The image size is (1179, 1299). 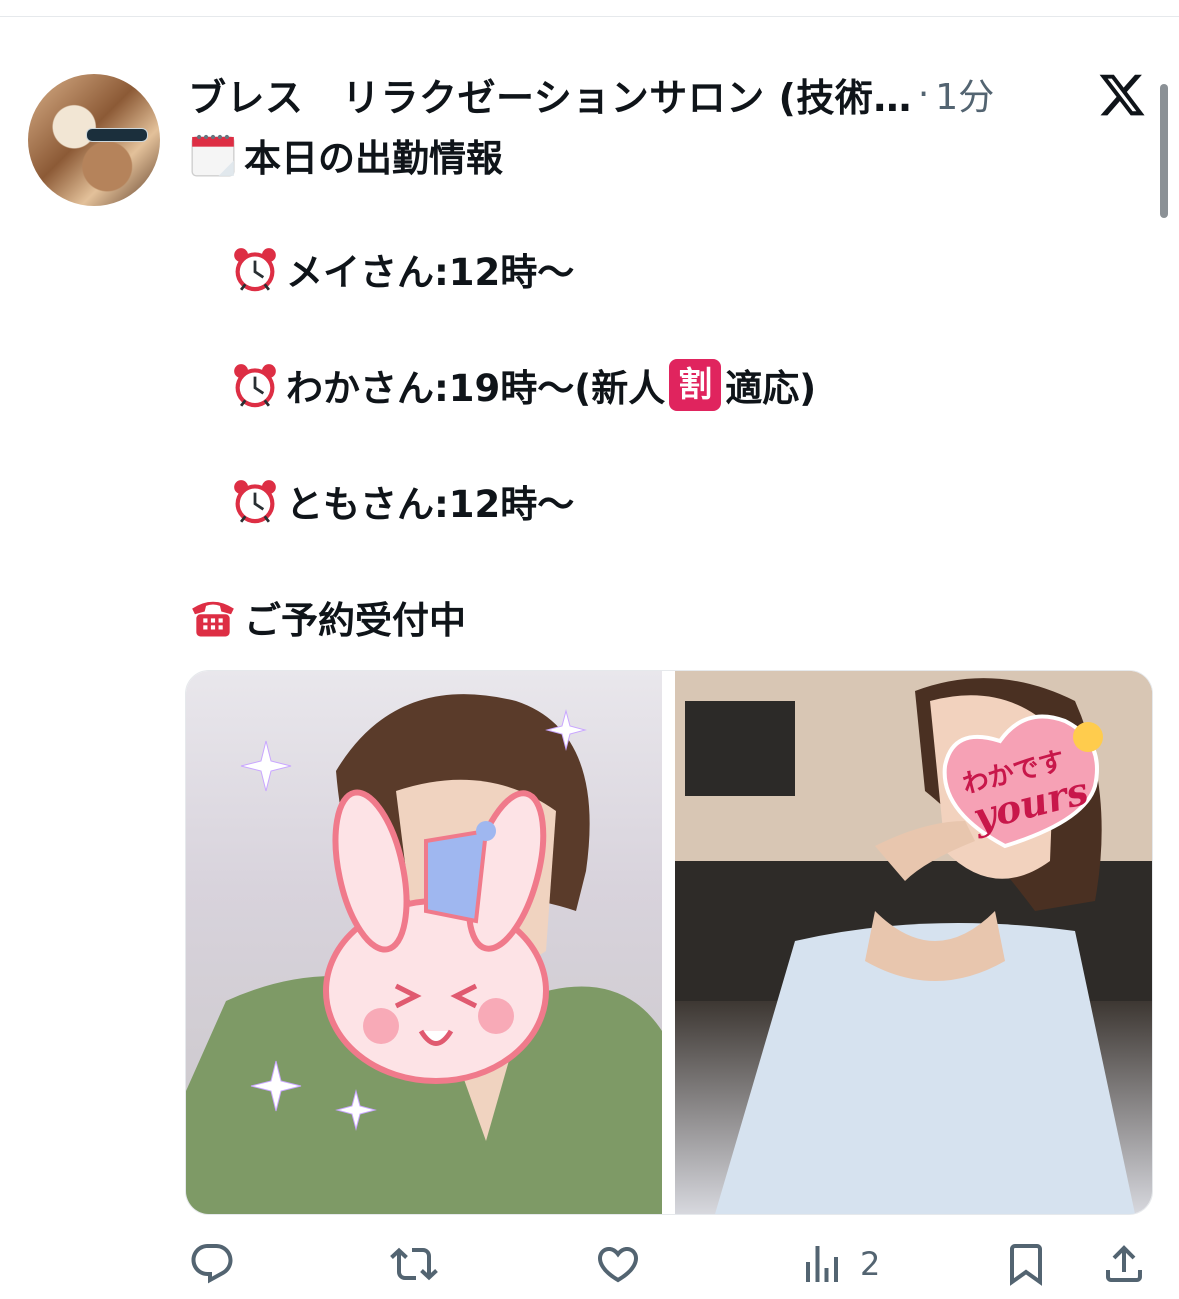 What do you see at coordinates (964, 94) in the screenshot?
I see `timestamp: 1分` at bounding box center [964, 94].